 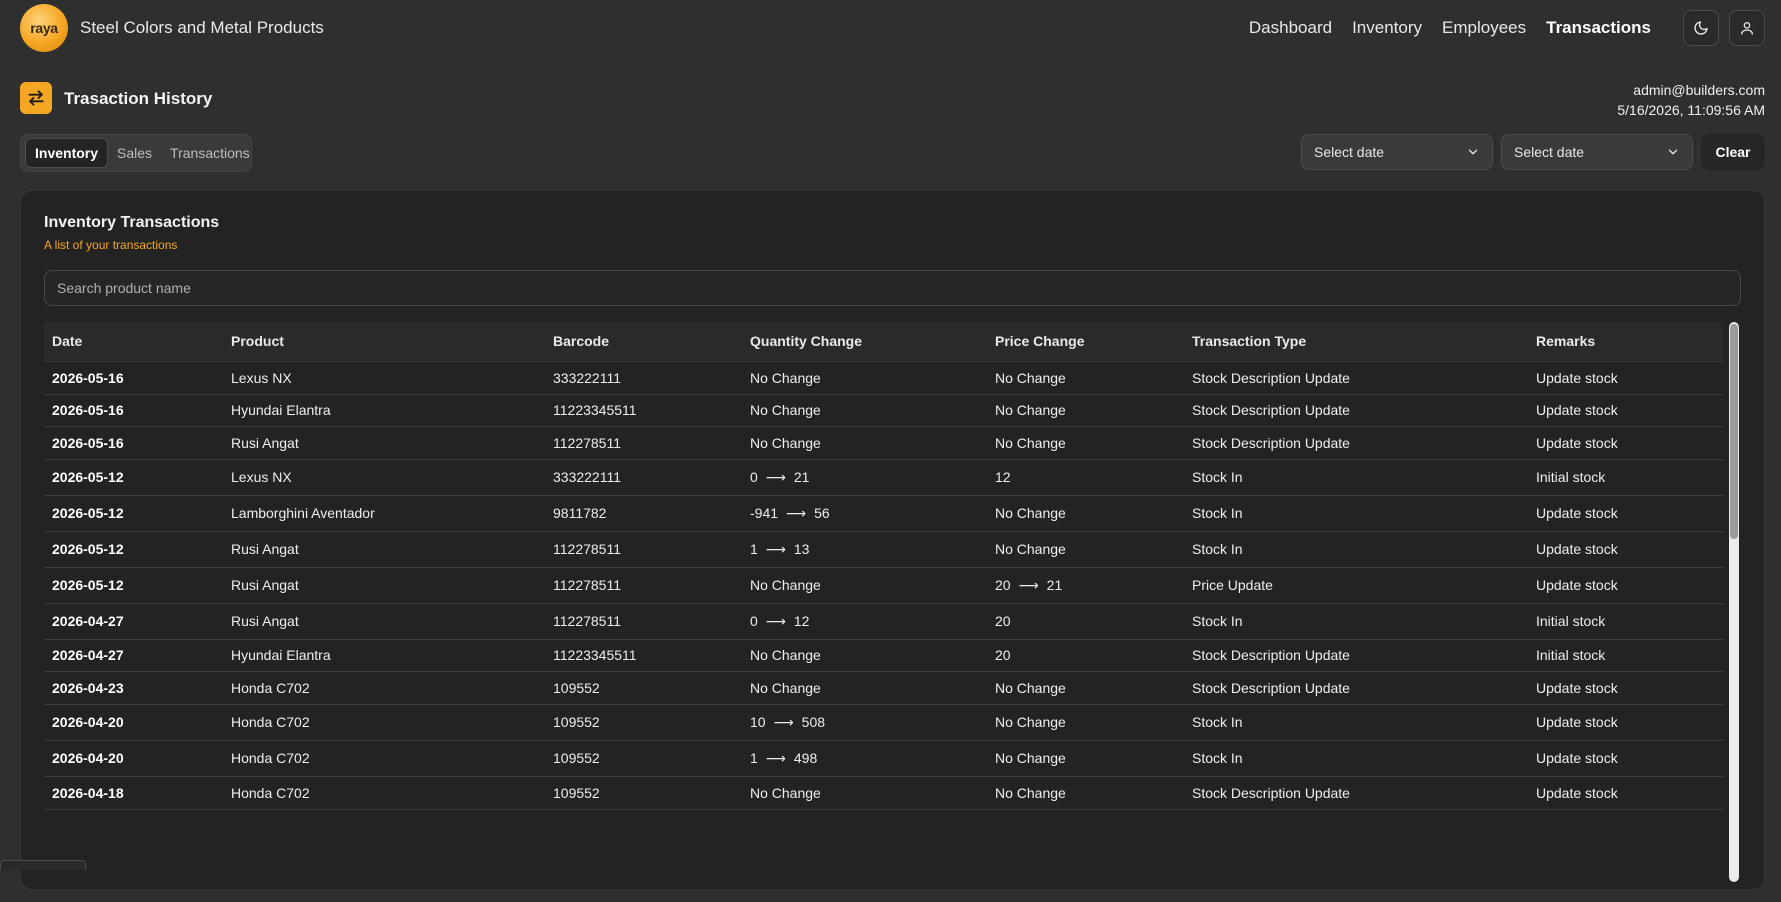 What do you see at coordinates (1734, 431) in the screenshot?
I see `scrollbar-thumb` at bounding box center [1734, 431].